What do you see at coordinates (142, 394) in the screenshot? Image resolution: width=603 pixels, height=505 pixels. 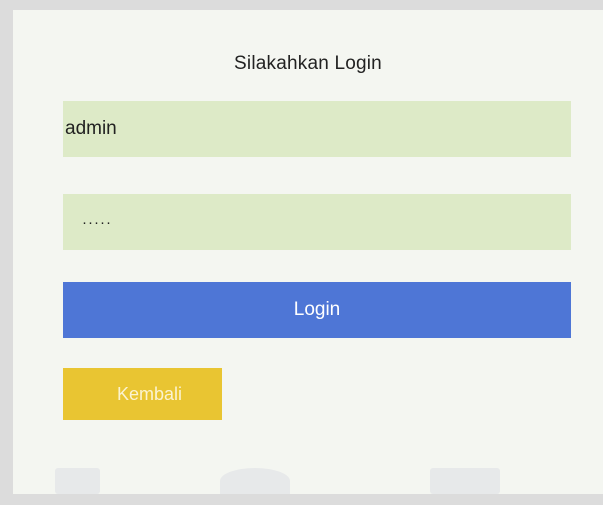 I see `back-button: Kembali` at bounding box center [142, 394].